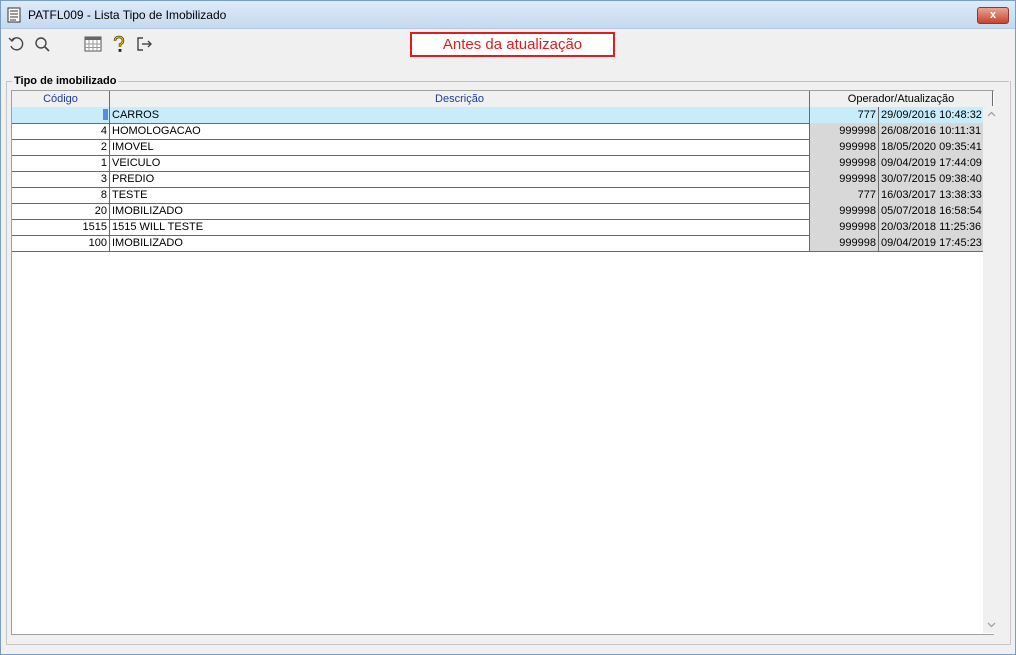  What do you see at coordinates (512, 44) in the screenshot?
I see `status-banner: Antes da atualização` at bounding box center [512, 44].